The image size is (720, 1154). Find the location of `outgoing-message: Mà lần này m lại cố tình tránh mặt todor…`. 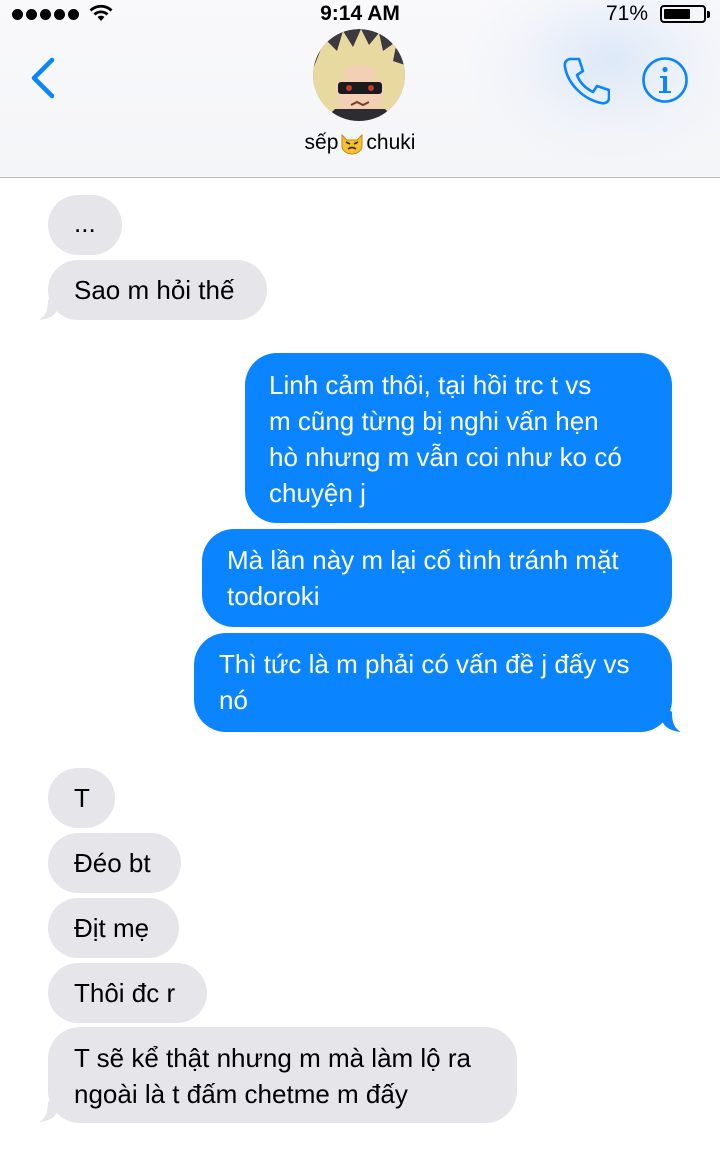

outgoing-message: Mà lần này m lại cố tình tránh mặt todor… is located at coordinates (437, 578).